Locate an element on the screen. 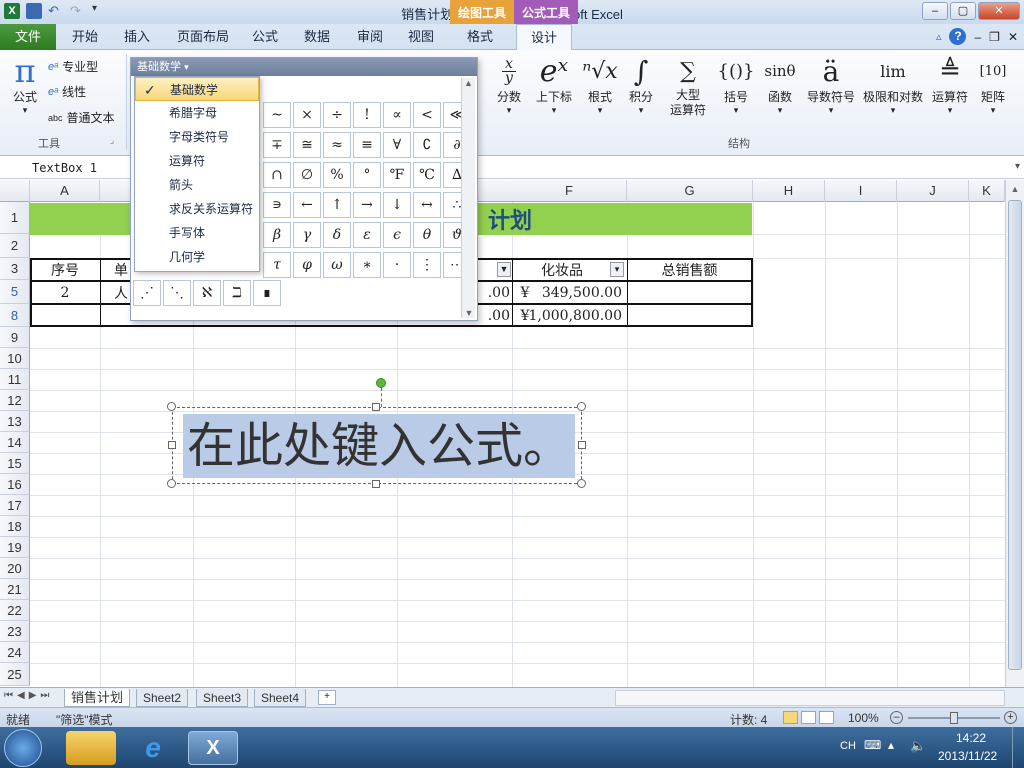  vertical-scrollbar: ▲ is located at coordinates (1014, 433).